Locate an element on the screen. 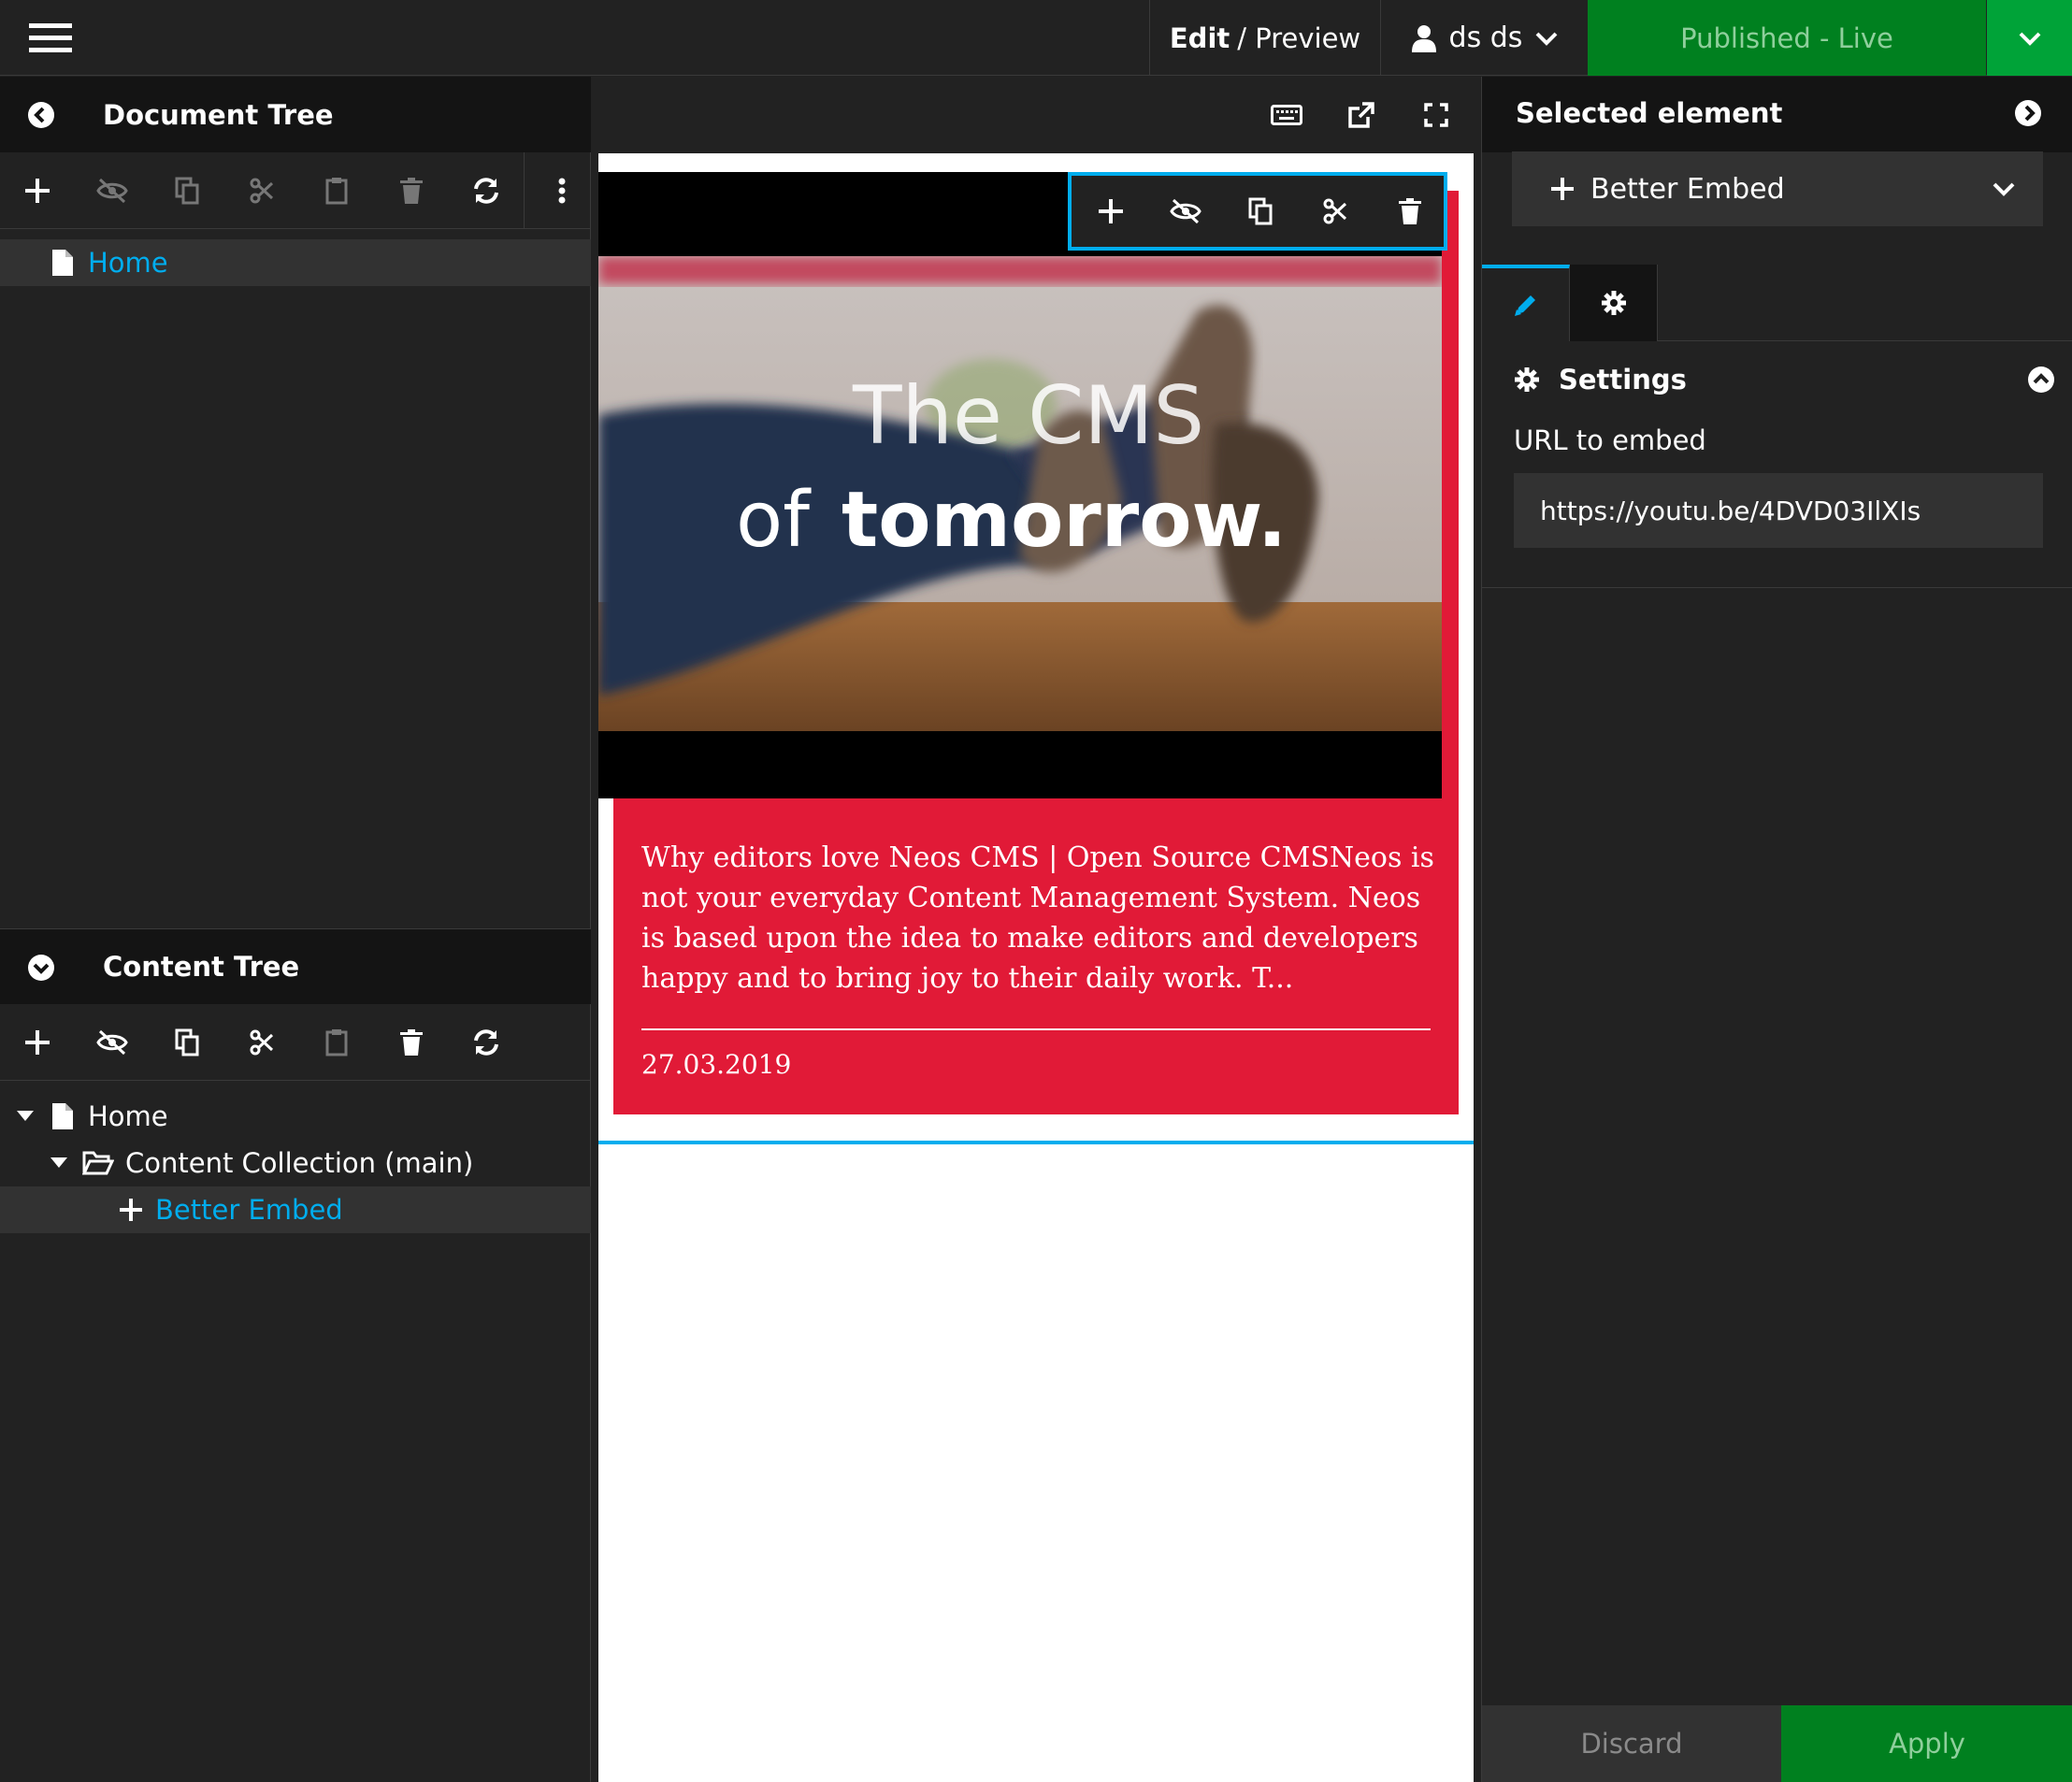 This screenshot has width=2072, height=1782. scissors-icon is located at coordinates (1335, 211).